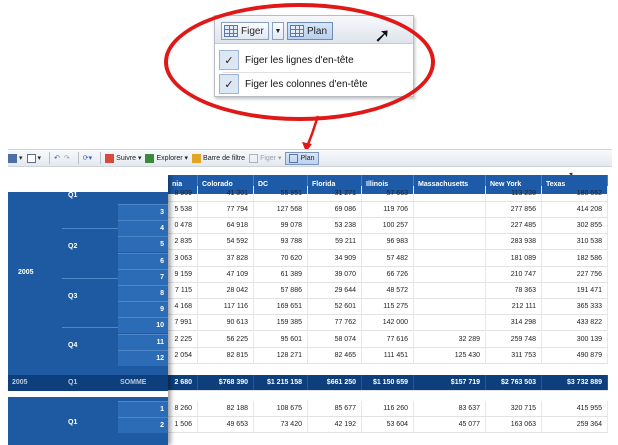 The width and height of the screenshot is (618, 445). What do you see at coordinates (575, 382) in the screenshot?
I see `table-cell: $3 732 889` at bounding box center [575, 382].